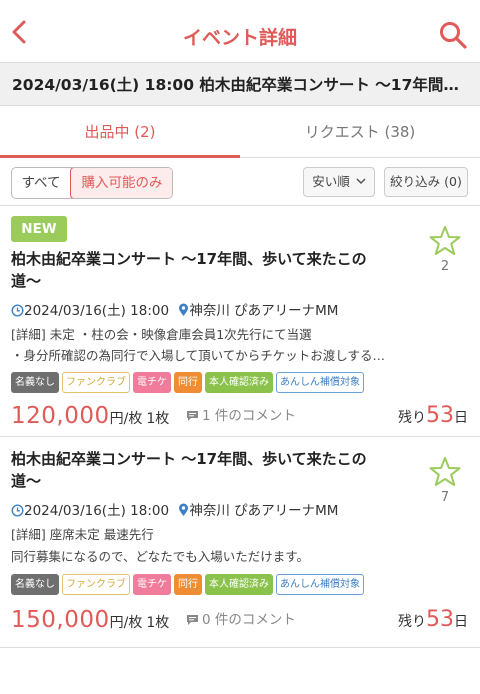 This screenshot has width=480, height=694. I want to click on narrow-down-button: 絞り込み (0), so click(426, 182).